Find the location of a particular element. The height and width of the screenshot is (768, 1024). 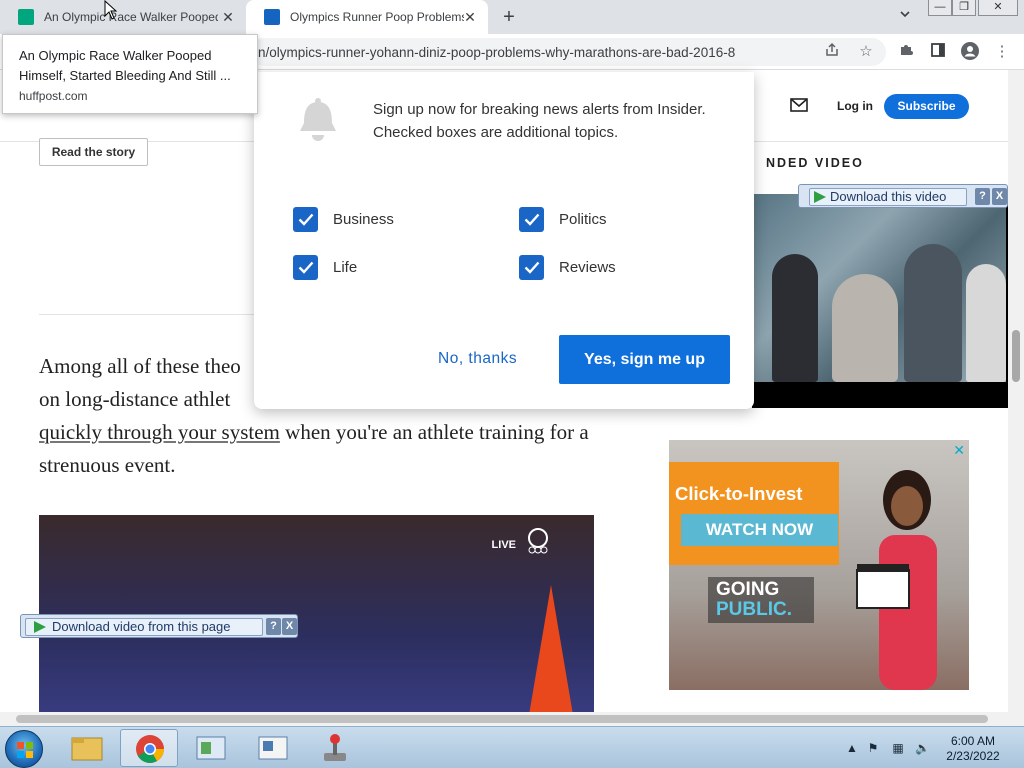

tab-search-chevron-icon is located at coordinates (905, 17).